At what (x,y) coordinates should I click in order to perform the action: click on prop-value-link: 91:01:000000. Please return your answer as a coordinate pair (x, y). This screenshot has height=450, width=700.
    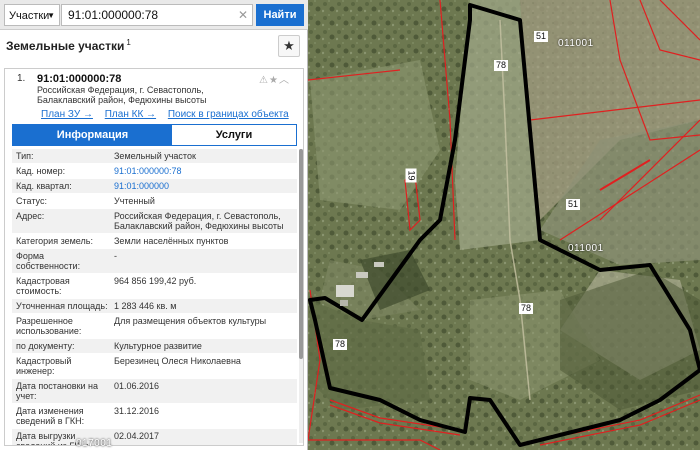
    Looking at the image, I should click on (204, 186).